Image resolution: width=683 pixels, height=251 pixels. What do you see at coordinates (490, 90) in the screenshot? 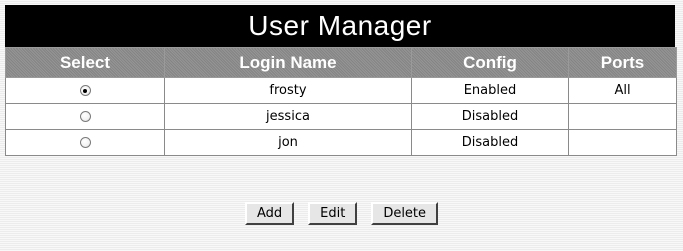
I see `config-cell: Enabled` at bounding box center [490, 90].